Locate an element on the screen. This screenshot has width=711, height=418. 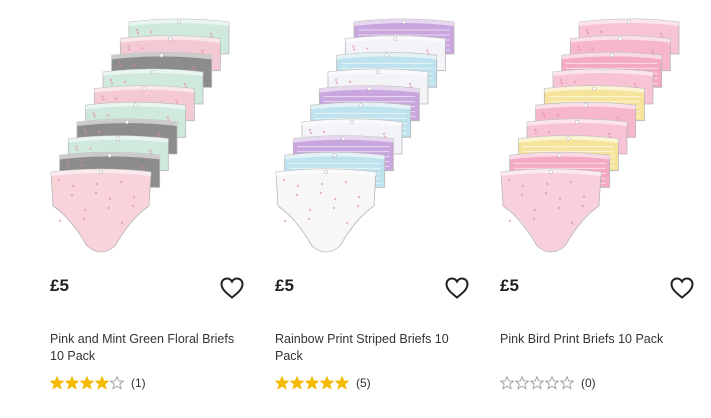
star-rating: (0) is located at coordinates (548, 383).